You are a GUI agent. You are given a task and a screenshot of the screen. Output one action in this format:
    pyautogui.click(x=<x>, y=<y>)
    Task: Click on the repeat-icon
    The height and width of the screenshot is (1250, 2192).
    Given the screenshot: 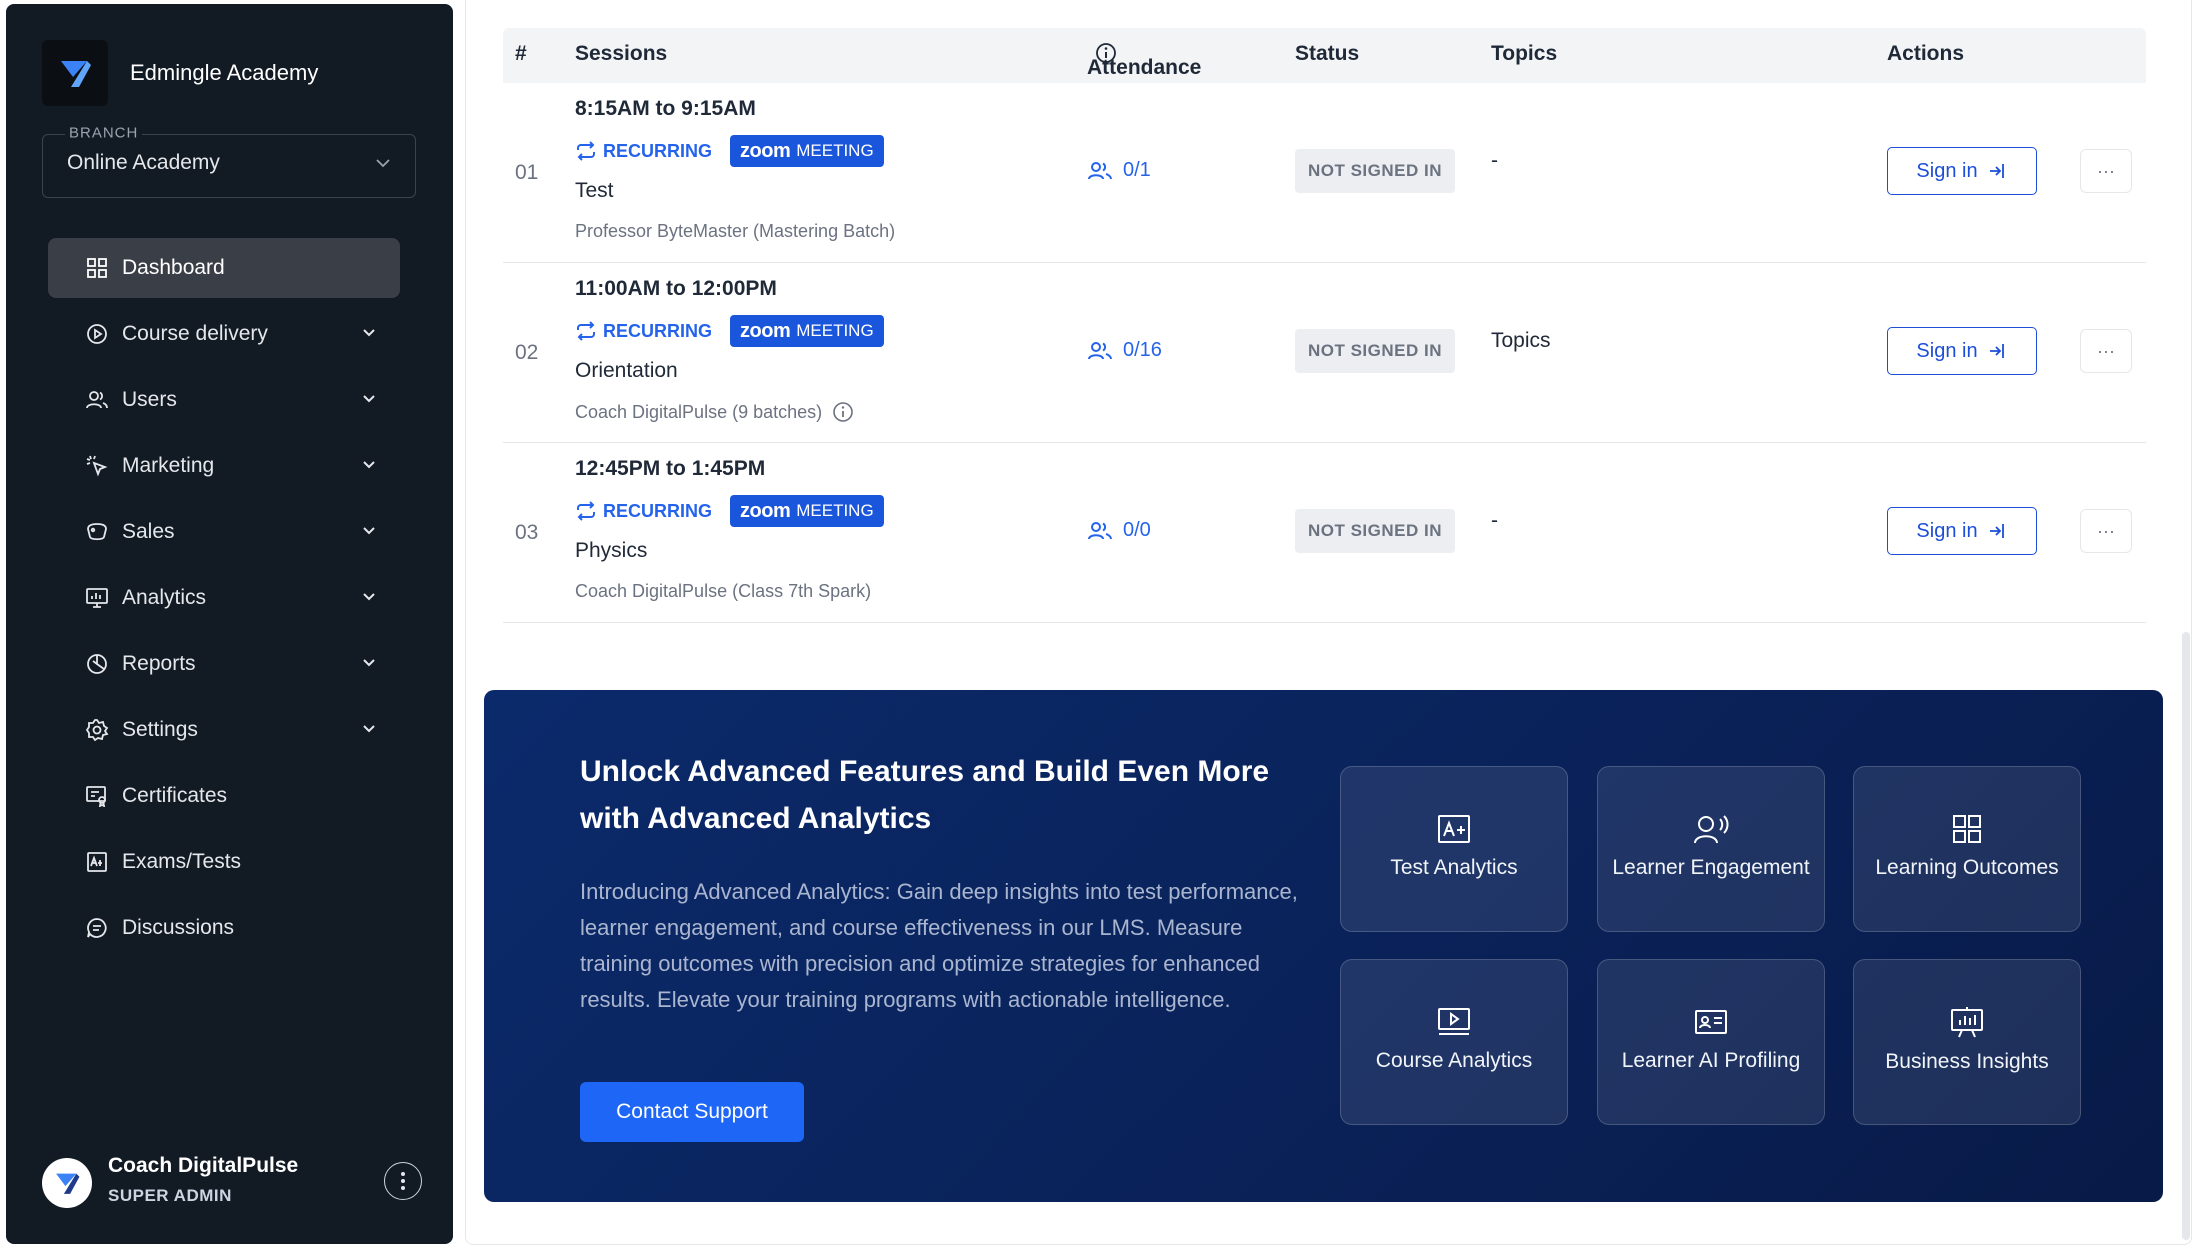 What is the action you would take?
    pyautogui.click(x=586, y=331)
    